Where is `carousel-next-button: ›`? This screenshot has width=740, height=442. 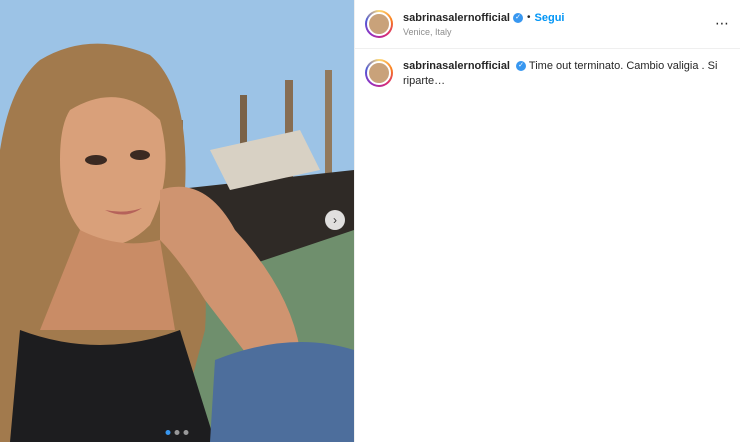
carousel-next-button: › is located at coordinates (335, 220).